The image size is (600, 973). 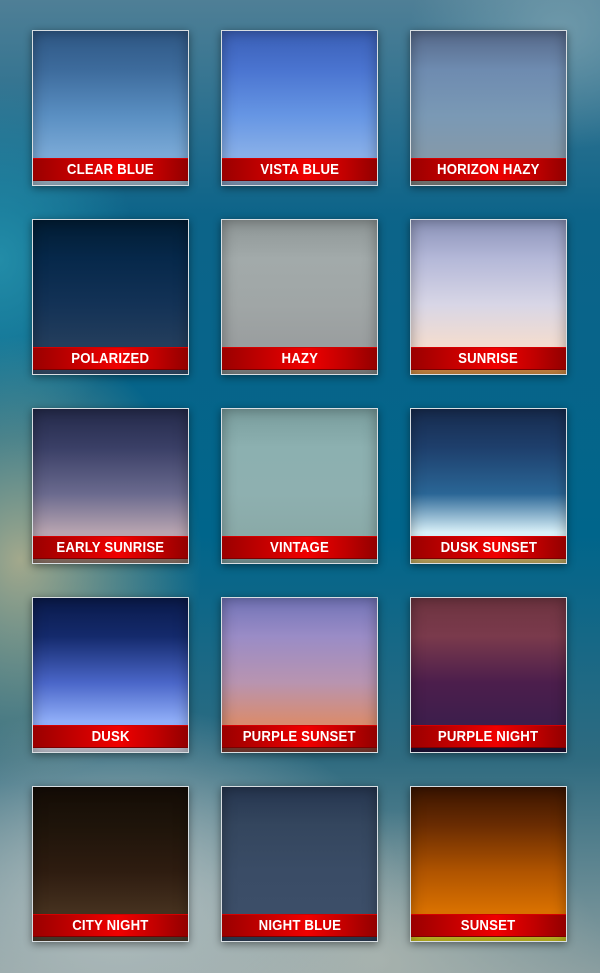 I want to click on preset-label-band: VISTA BLUE, so click(x=299, y=169).